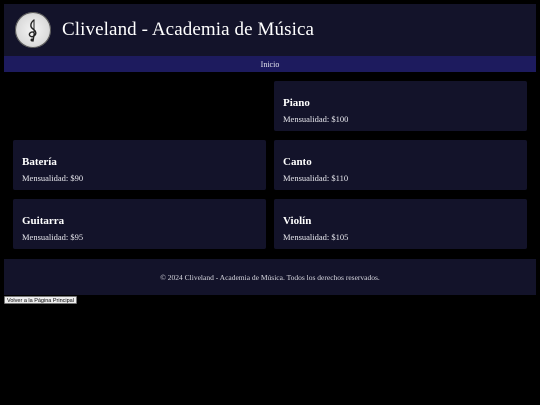 The height and width of the screenshot is (405, 540). Describe the element at coordinates (297, 162) in the screenshot. I see `course-name: Canto` at that location.